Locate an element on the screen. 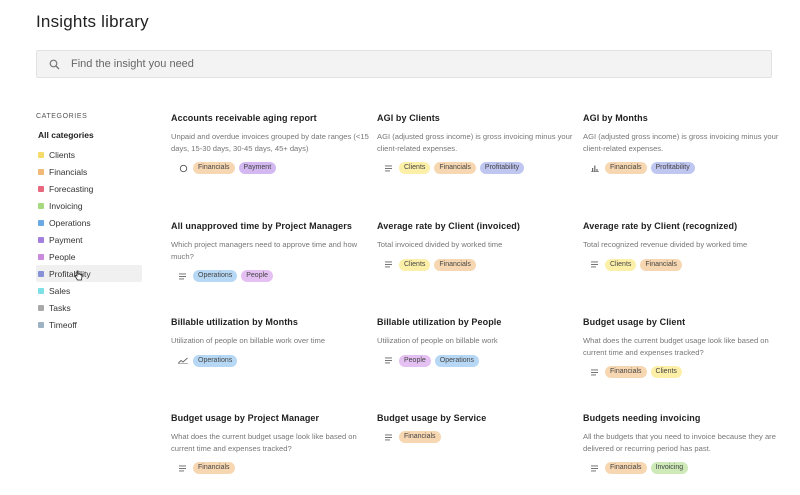 The image size is (800, 495). sidebar-item-operations: Operations is located at coordinates (89, 222).